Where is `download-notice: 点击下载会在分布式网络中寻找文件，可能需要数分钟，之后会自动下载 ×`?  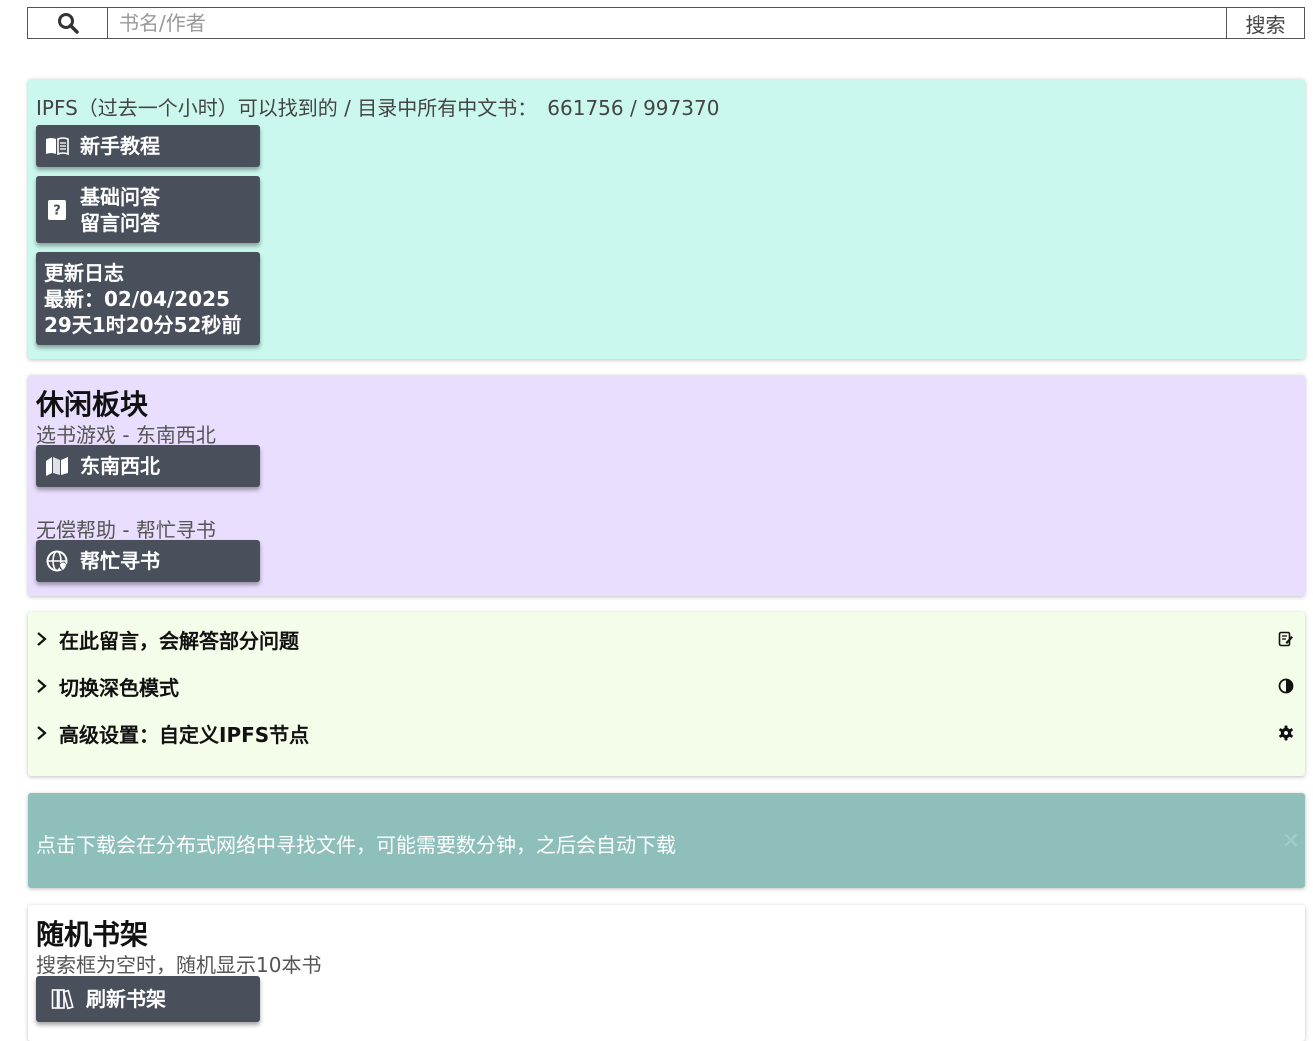 download-notice: 点击下载会在分布式网络中寻找文件，可能需要数分钟，之后会自动下载 × is located at coordinates (666, 840).